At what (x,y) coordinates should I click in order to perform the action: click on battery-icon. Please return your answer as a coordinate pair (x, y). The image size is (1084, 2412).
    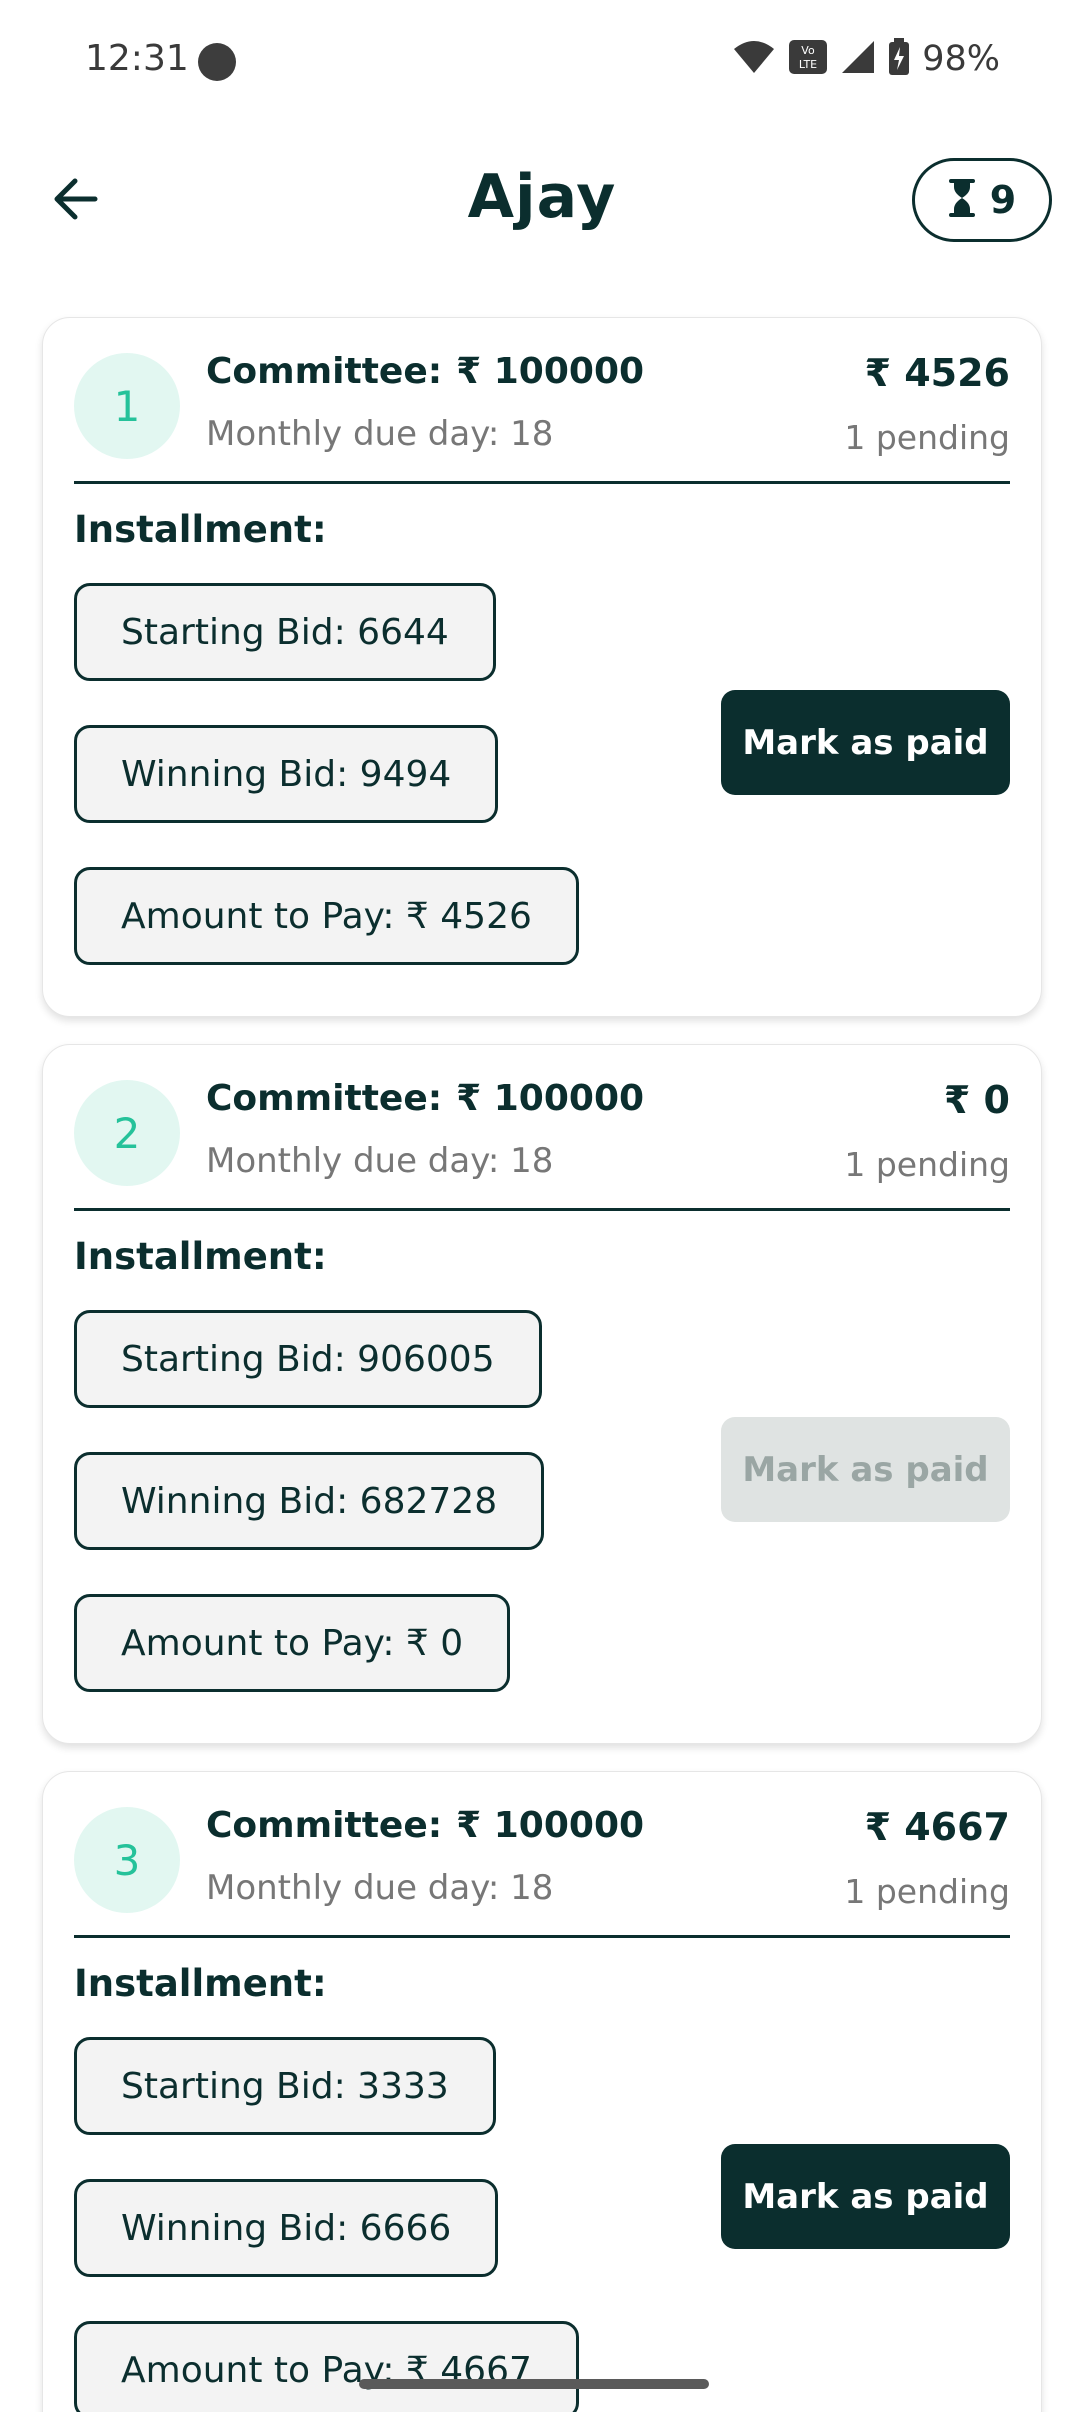
    Looking at the image, I should click on (899, 59).